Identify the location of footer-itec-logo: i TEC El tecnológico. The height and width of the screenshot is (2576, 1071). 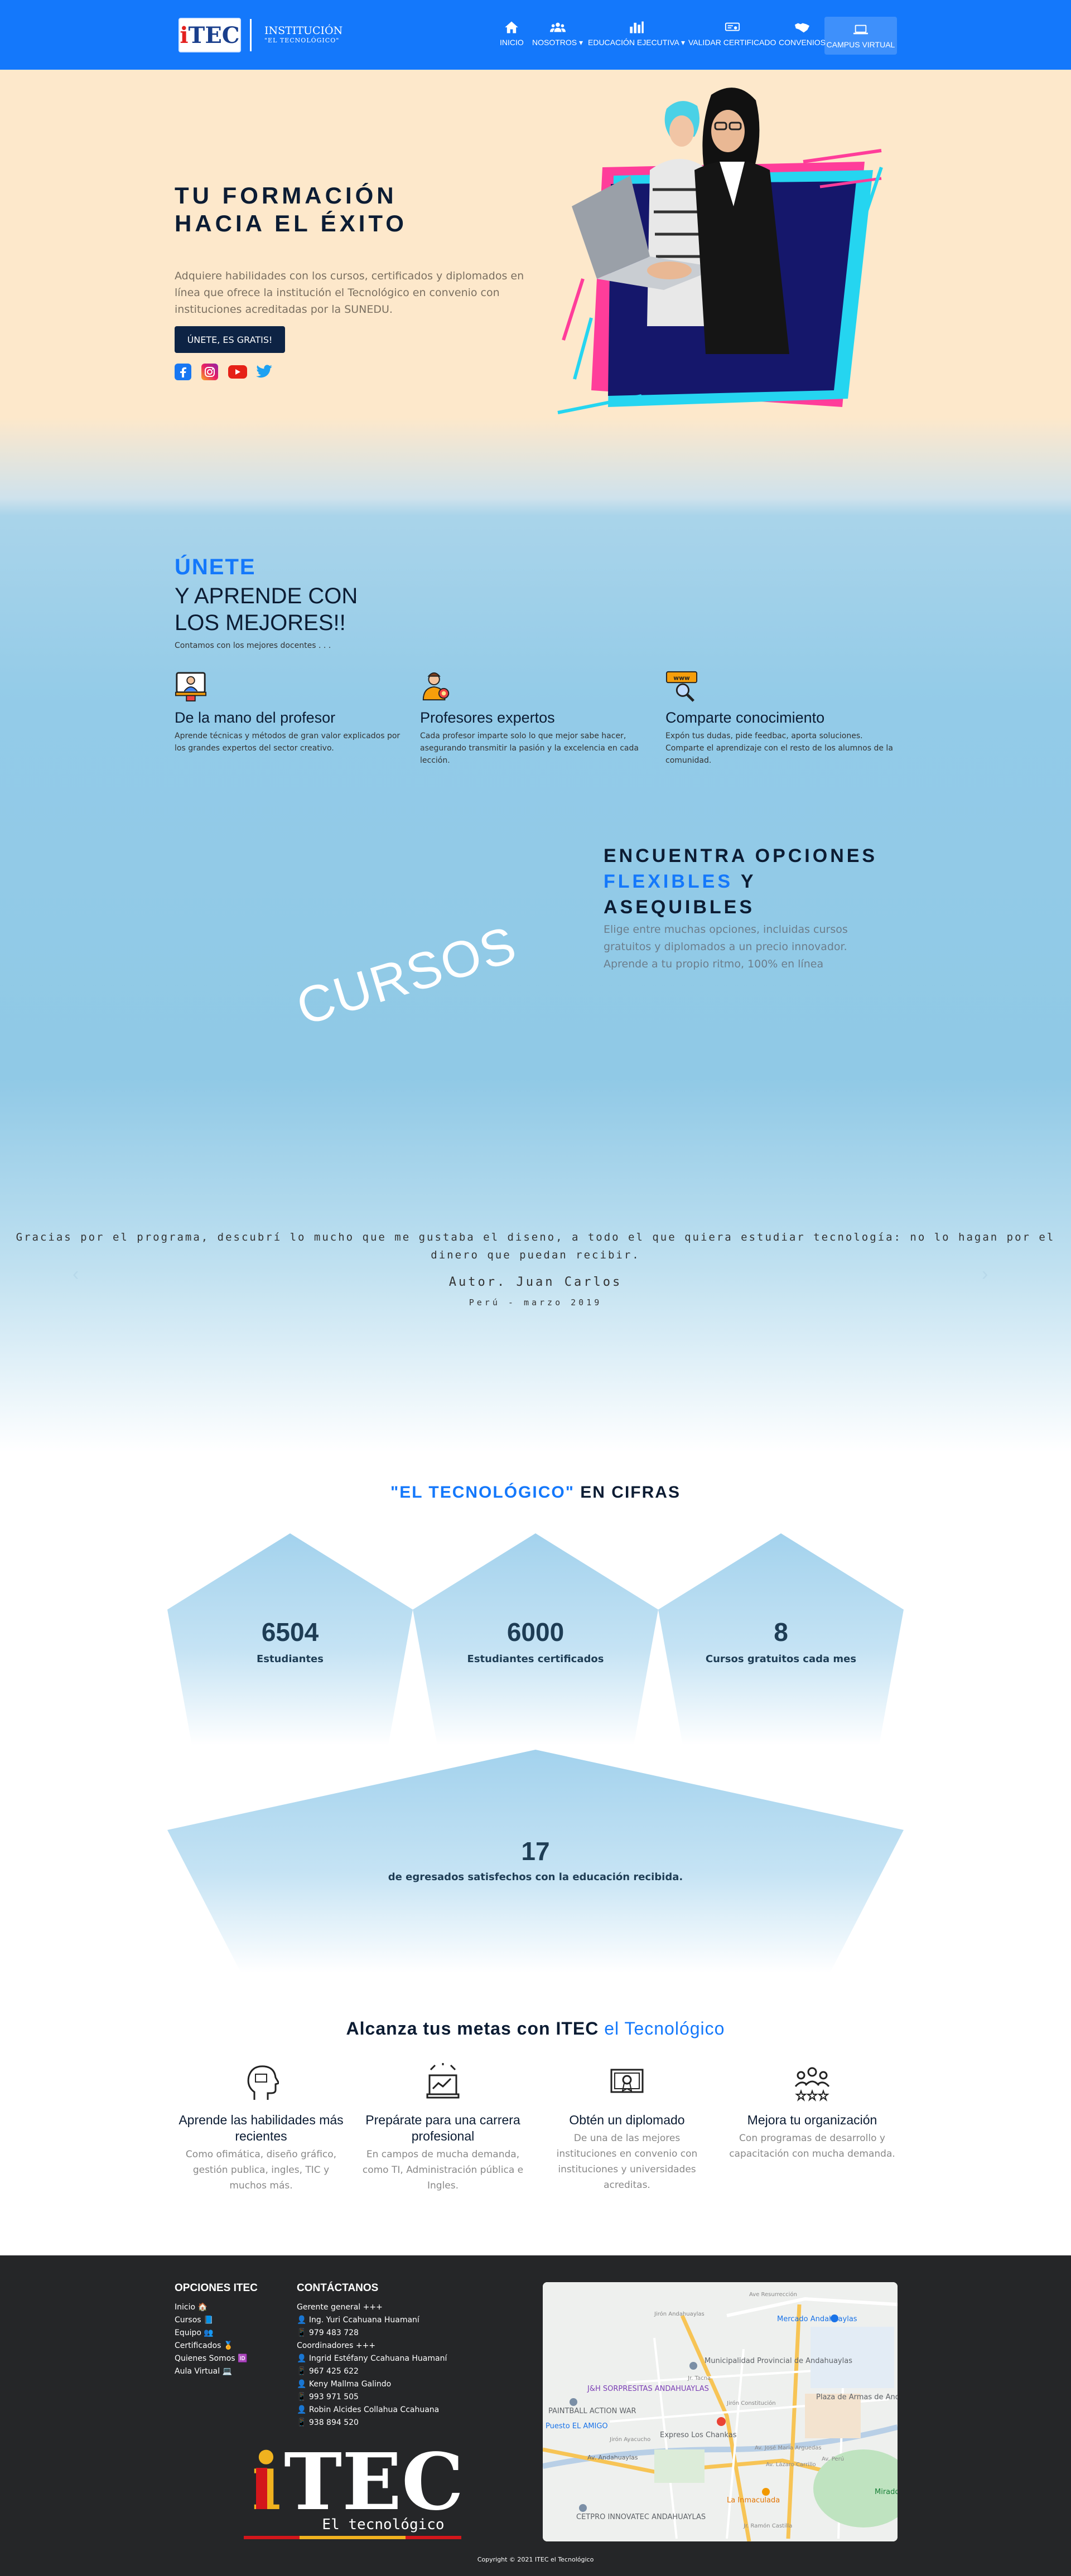
(353, 2490).